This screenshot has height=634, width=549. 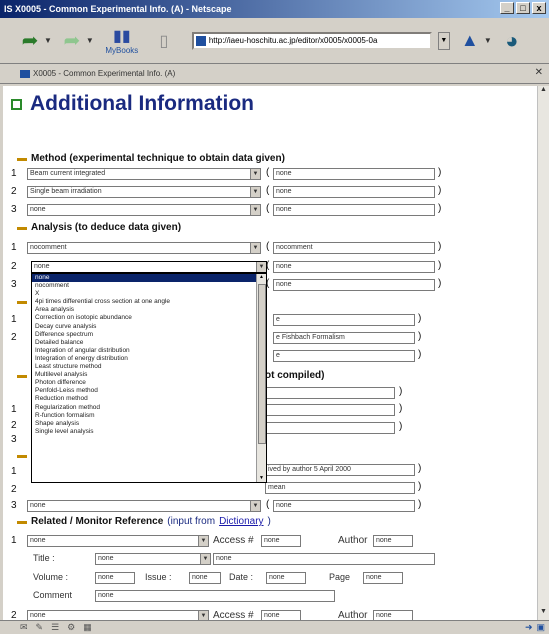 I want to click on home-icon: ▲, so click(x=470, y=41).